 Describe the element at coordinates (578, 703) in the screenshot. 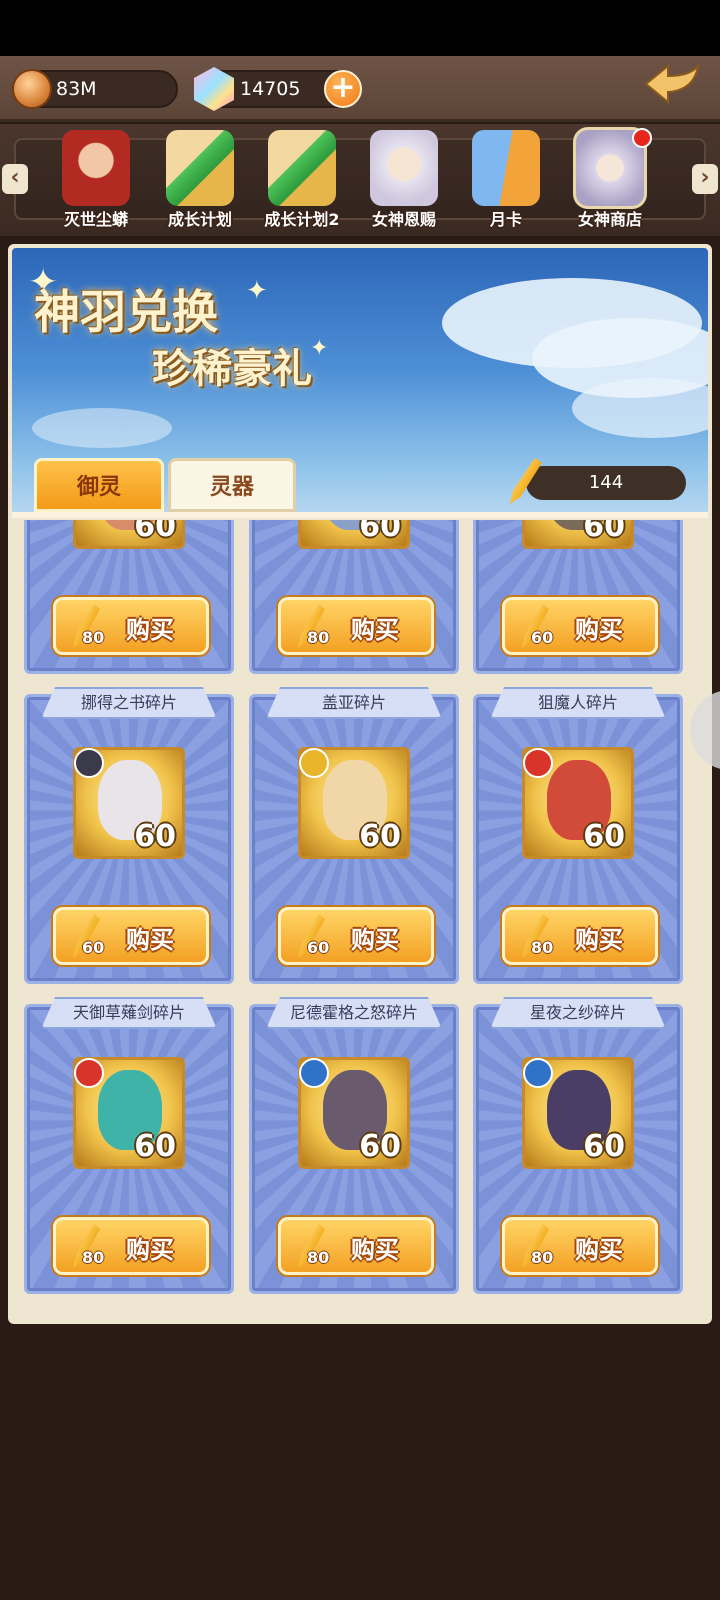

I see `item-title: 狙魔人碎片` at that location.